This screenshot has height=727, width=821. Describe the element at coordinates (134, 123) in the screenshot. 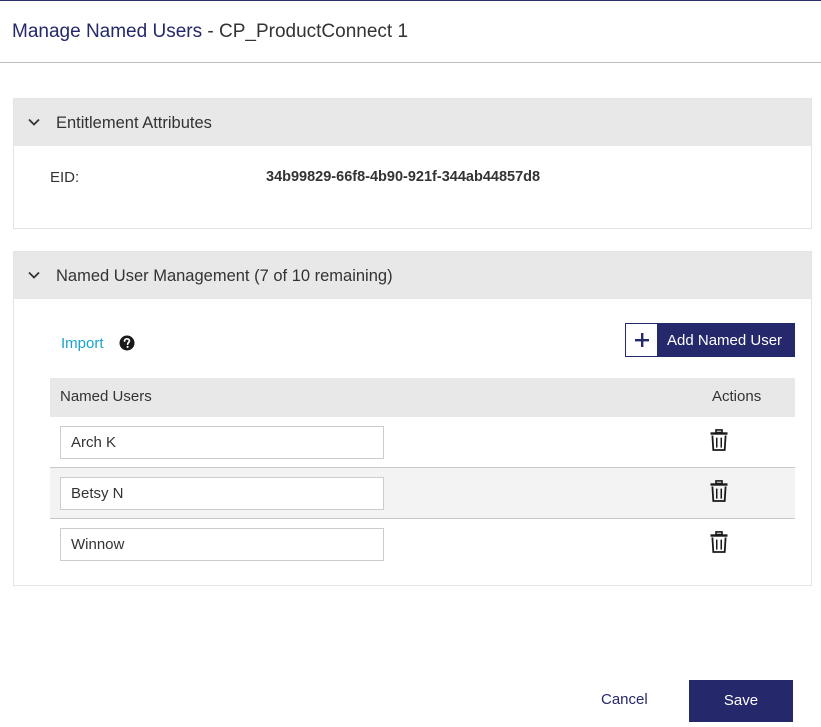

I see `entitlement-attributes-title: Entitlement Attributes` at that location.